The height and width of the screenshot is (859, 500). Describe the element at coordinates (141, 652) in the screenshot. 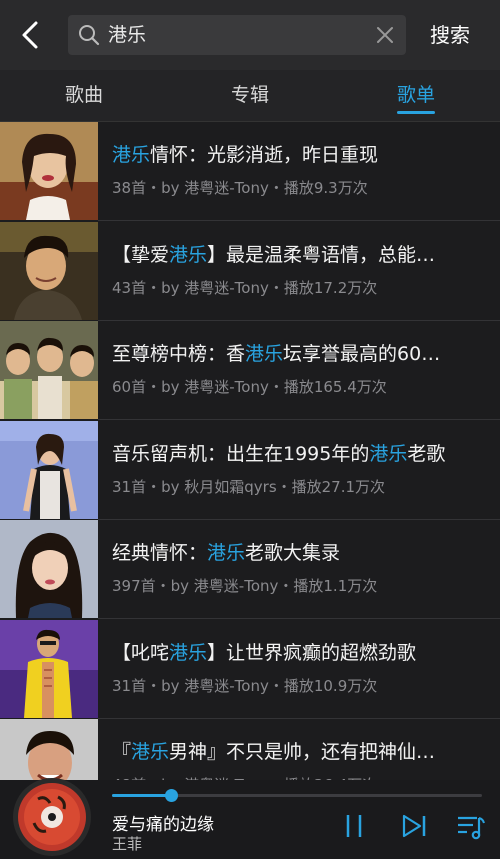

I see `title-text: 【叱咤` at that location.